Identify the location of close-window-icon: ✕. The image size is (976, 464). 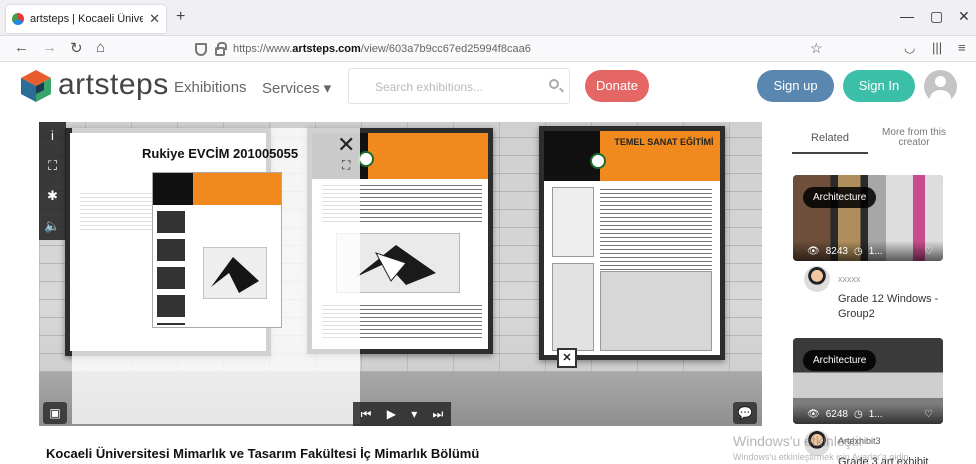
(964, 16).